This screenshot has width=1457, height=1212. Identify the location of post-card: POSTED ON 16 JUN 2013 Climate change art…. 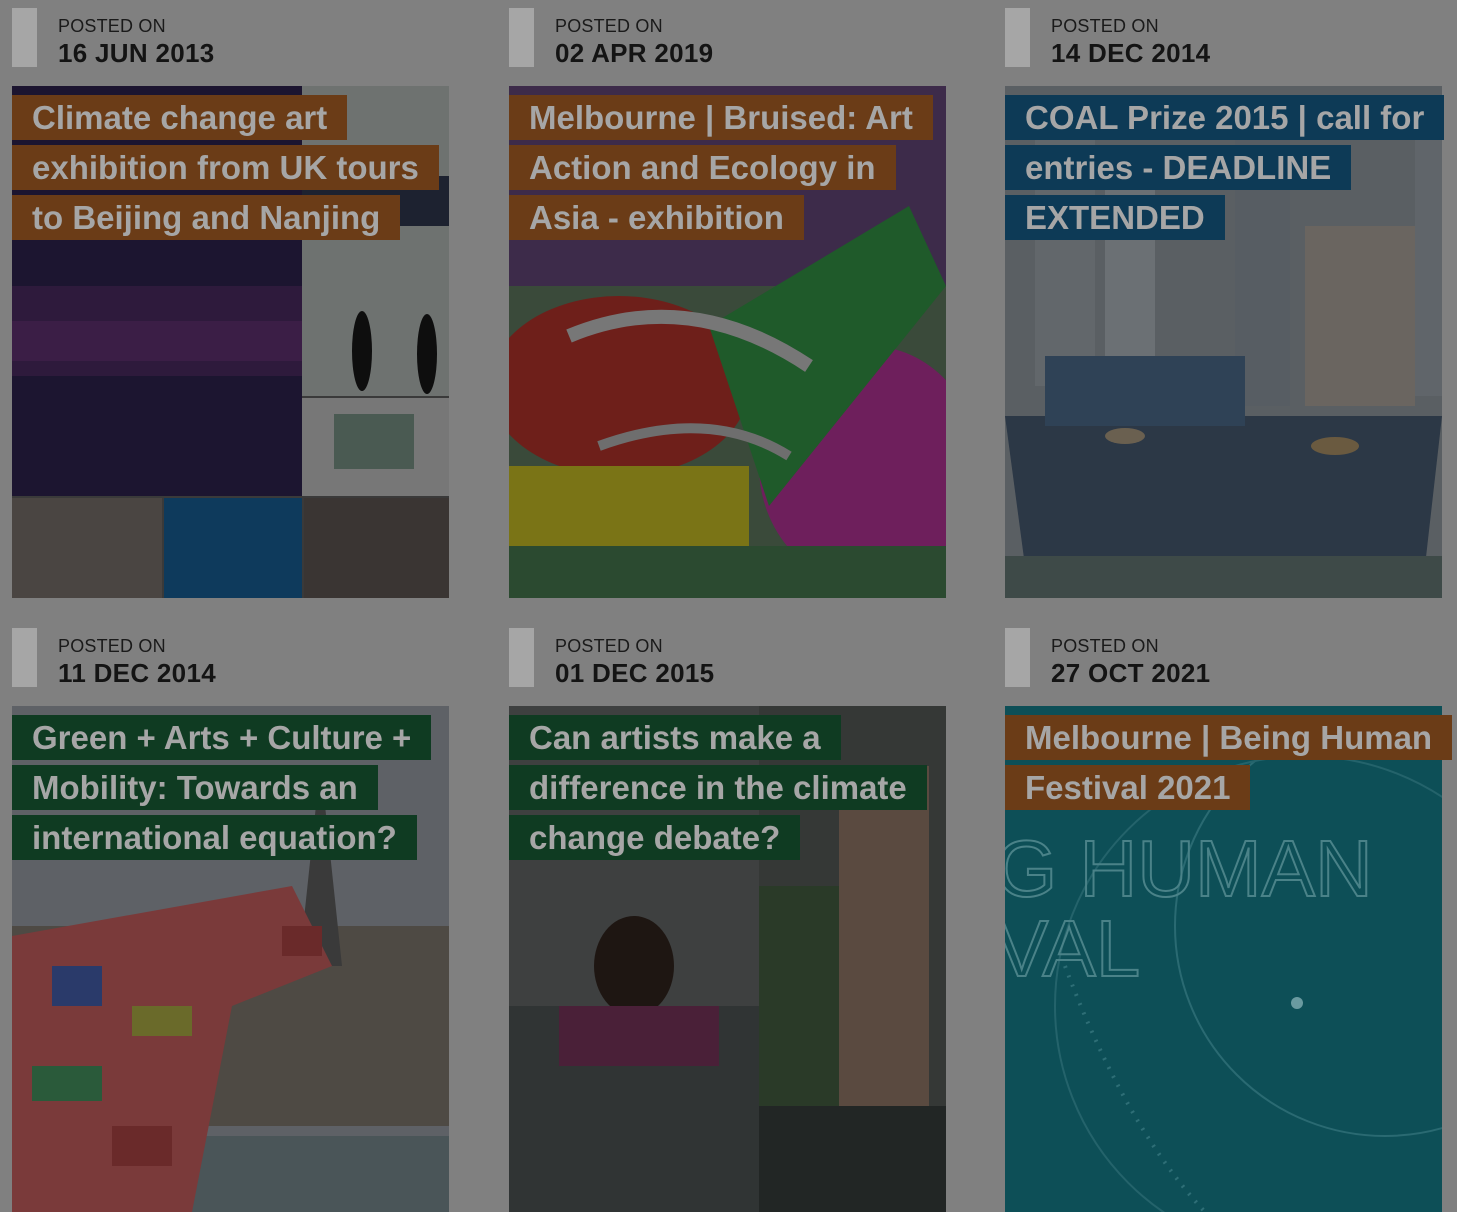
(230, 299).